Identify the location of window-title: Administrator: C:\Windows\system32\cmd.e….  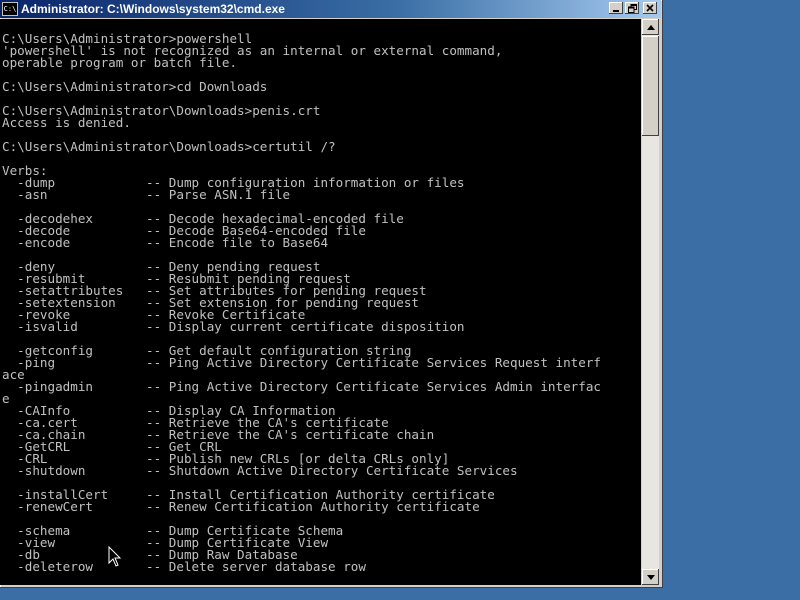
(153, 9).